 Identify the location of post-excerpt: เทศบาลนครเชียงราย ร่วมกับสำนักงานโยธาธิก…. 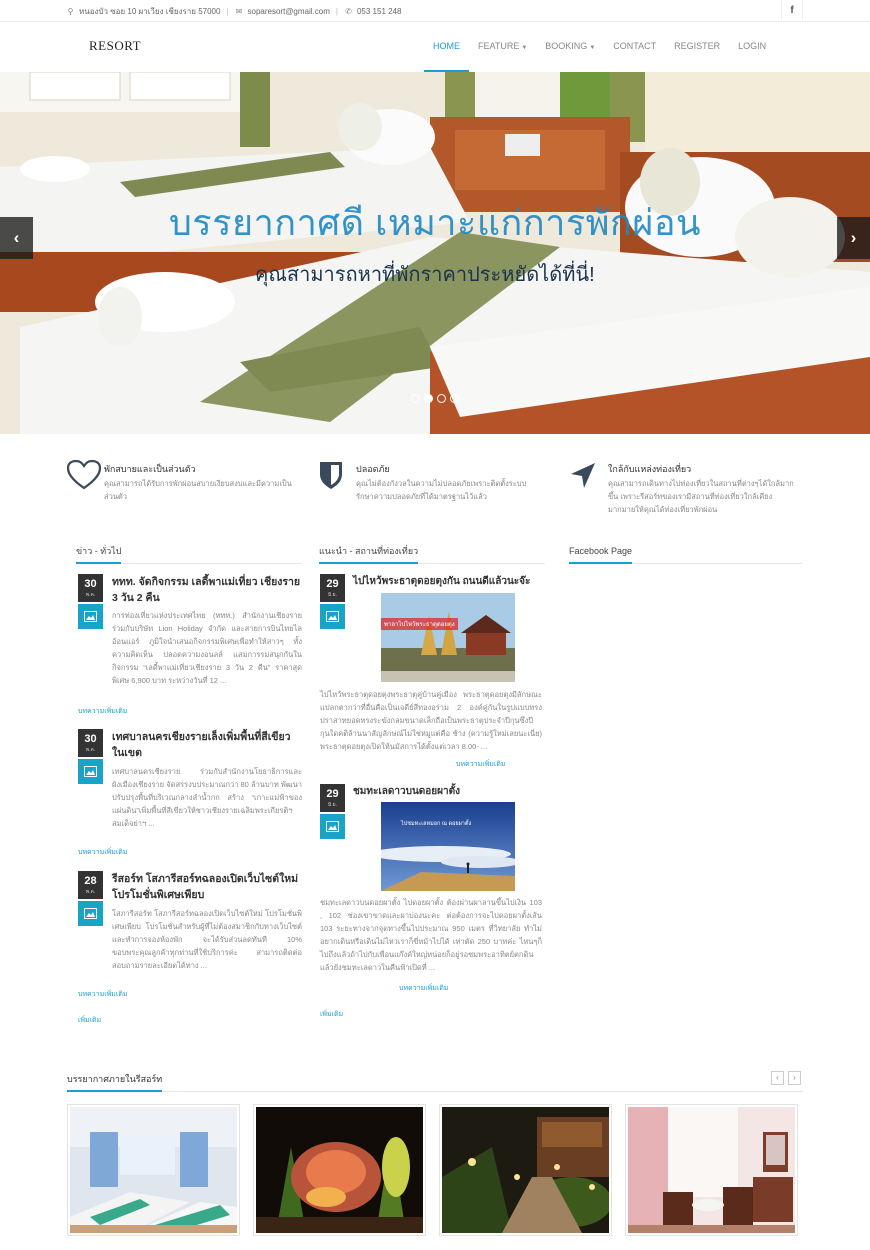
(207, 797).